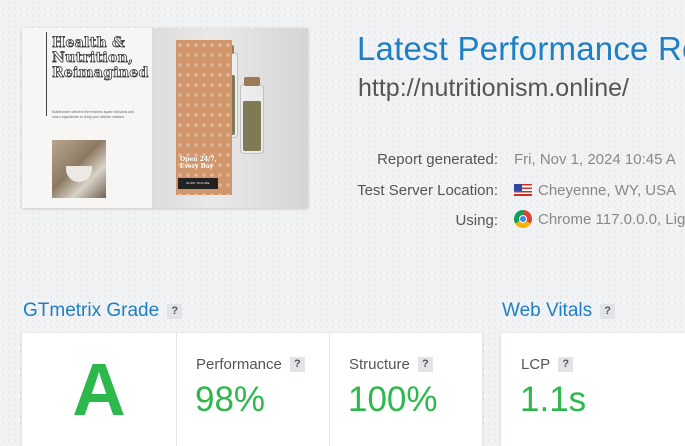 Image resolution: width=685 pixels, height=446 pixels. I want to click on lcp-help-icon: ?, so click(566, 364).